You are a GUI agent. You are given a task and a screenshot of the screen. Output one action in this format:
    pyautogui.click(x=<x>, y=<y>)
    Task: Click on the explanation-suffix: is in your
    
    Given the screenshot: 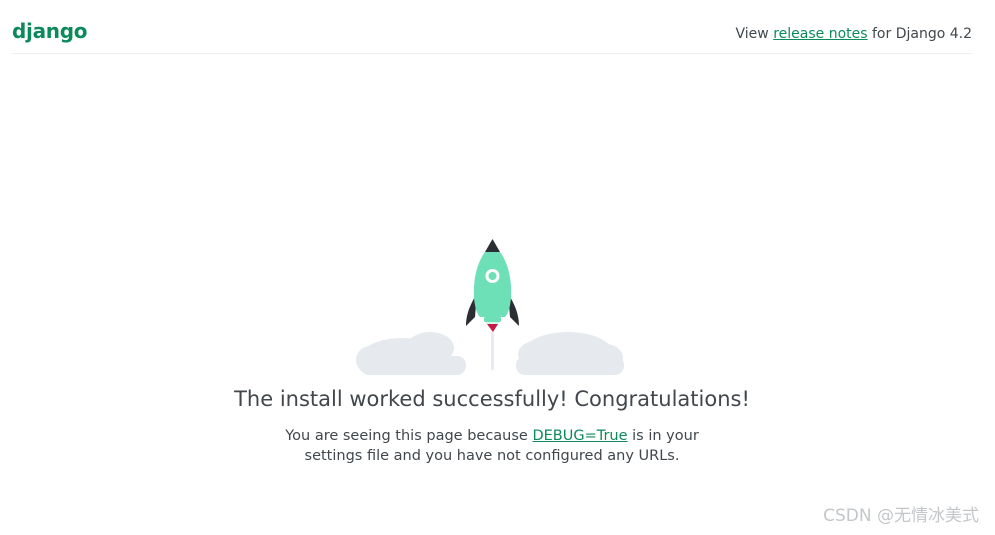 What is the action you would take?
    pyautogui.click(x=663, y=436)
    